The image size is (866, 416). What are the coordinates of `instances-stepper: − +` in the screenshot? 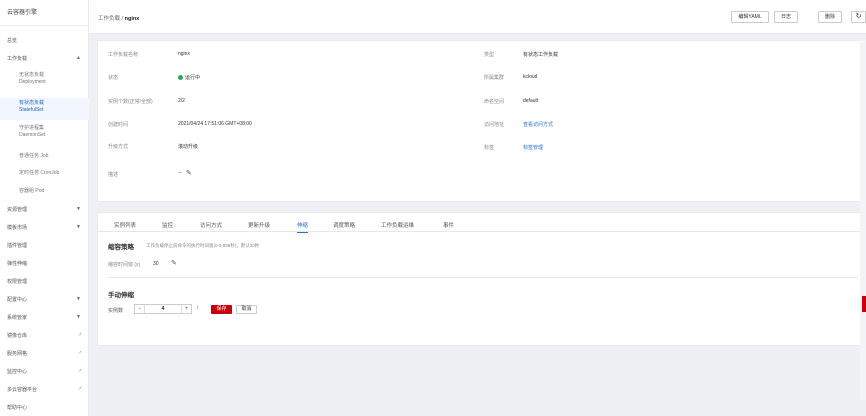 It's located at (163, 309).